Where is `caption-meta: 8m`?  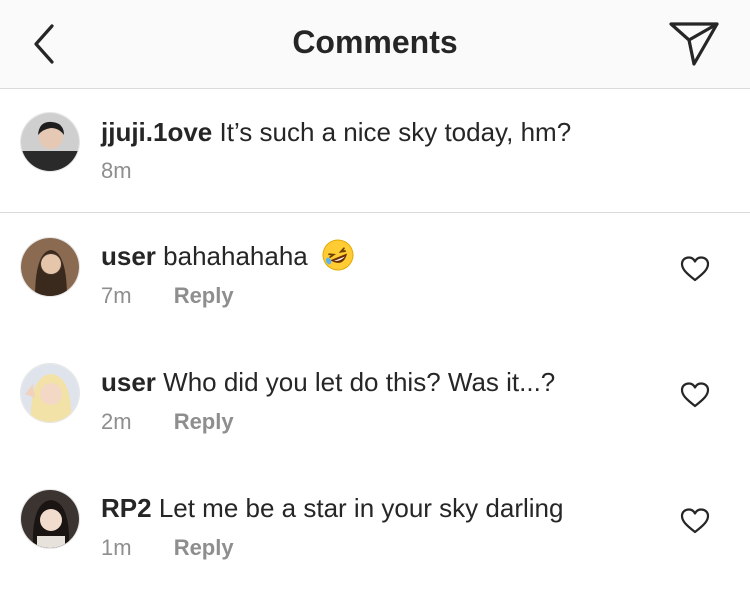 caption-meta: 8m is located at coordinates (116, 171).